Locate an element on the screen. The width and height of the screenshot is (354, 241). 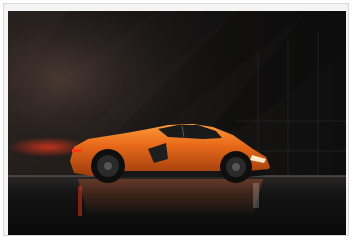
rear-wheel is located at coordinates (108, 166).